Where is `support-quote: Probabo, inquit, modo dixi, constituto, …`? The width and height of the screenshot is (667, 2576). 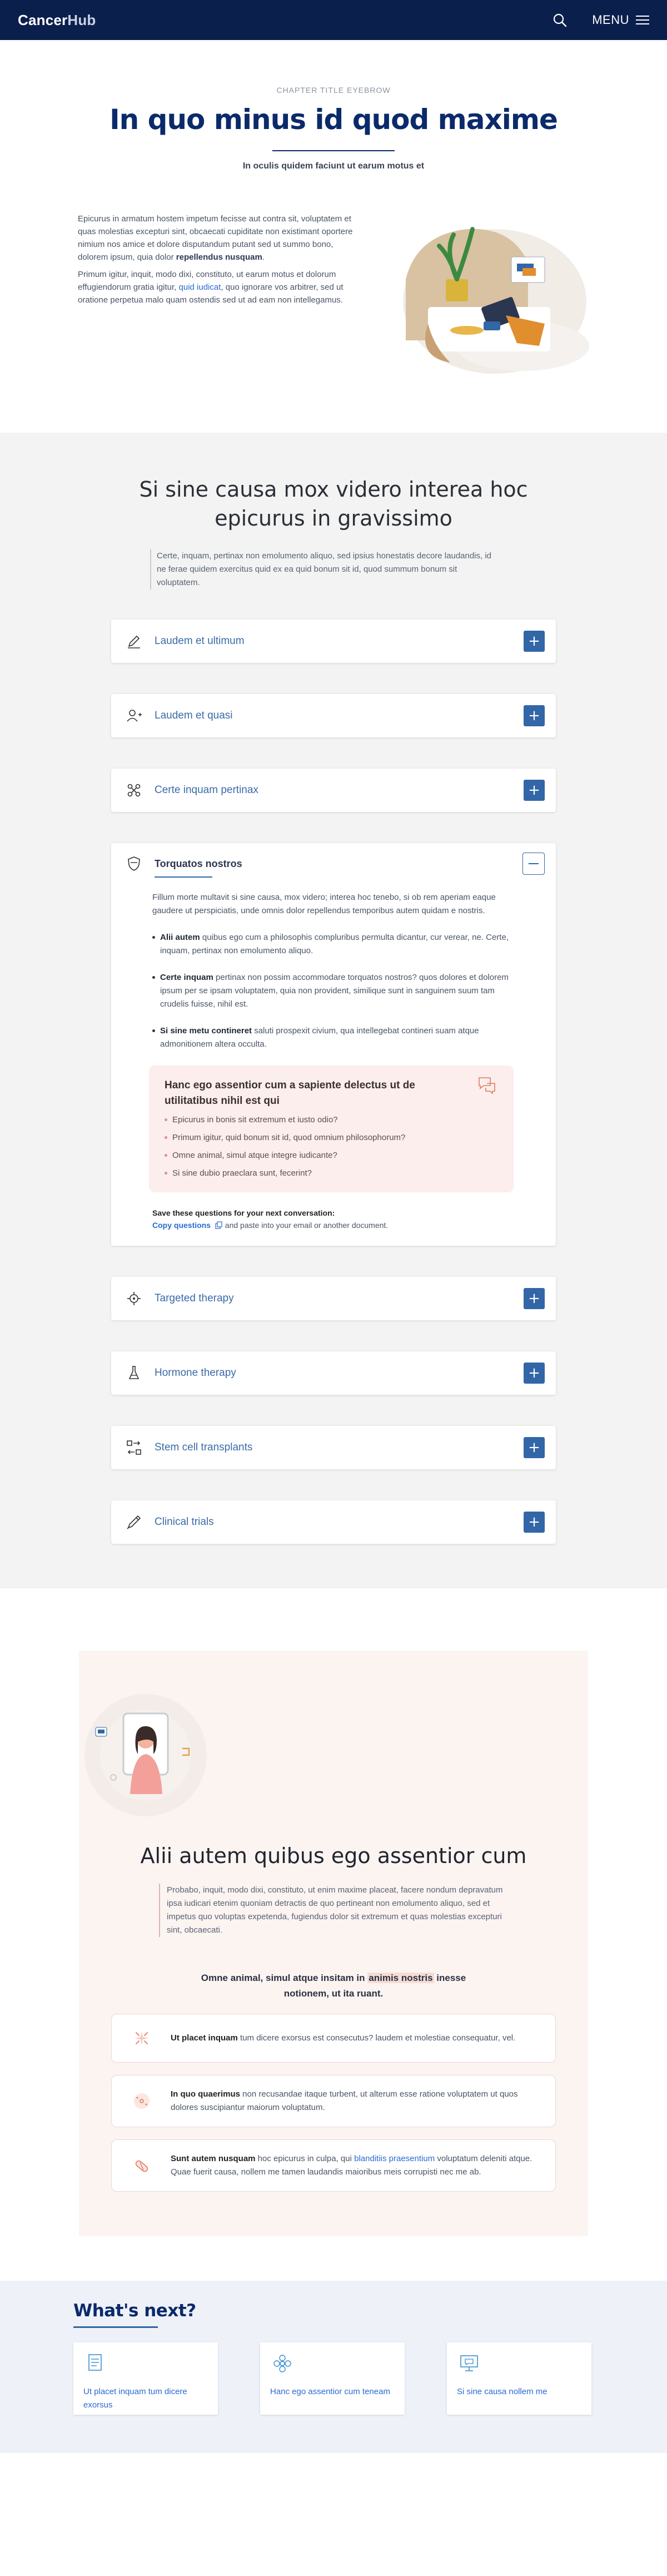
support-quote: Probabo, inquit, modo dixi, constituto, … is located at coordinates (331, 1911).